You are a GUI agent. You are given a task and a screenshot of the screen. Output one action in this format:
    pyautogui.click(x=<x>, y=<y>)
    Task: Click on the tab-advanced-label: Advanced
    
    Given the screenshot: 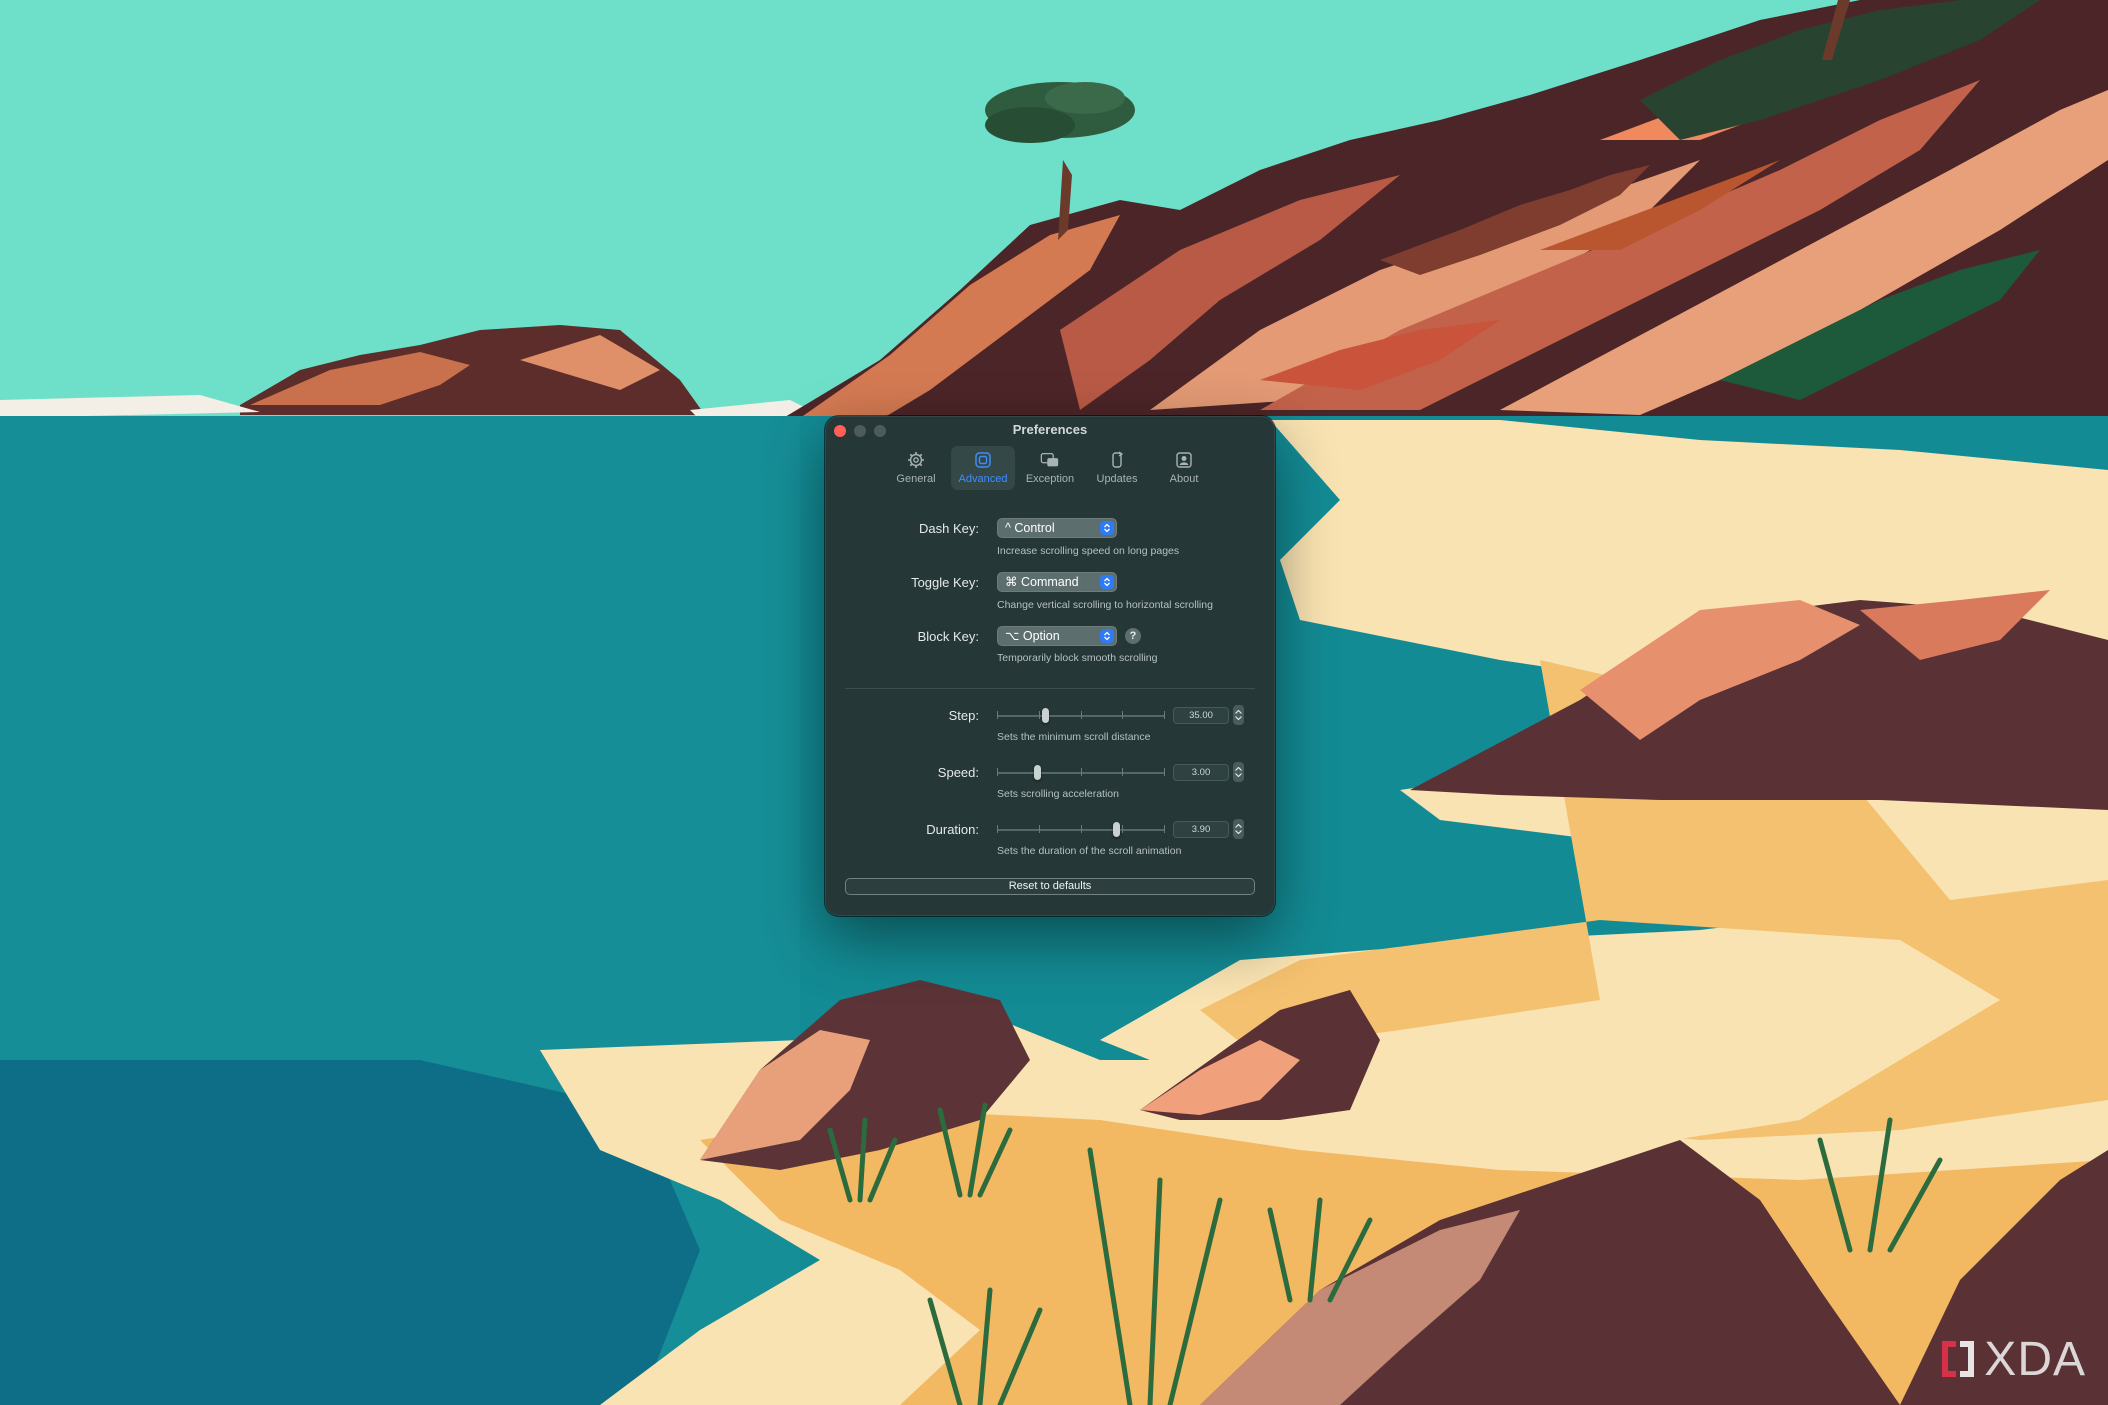 What is the action you would take?
    pyautogui.click(x=983, y=479)
    